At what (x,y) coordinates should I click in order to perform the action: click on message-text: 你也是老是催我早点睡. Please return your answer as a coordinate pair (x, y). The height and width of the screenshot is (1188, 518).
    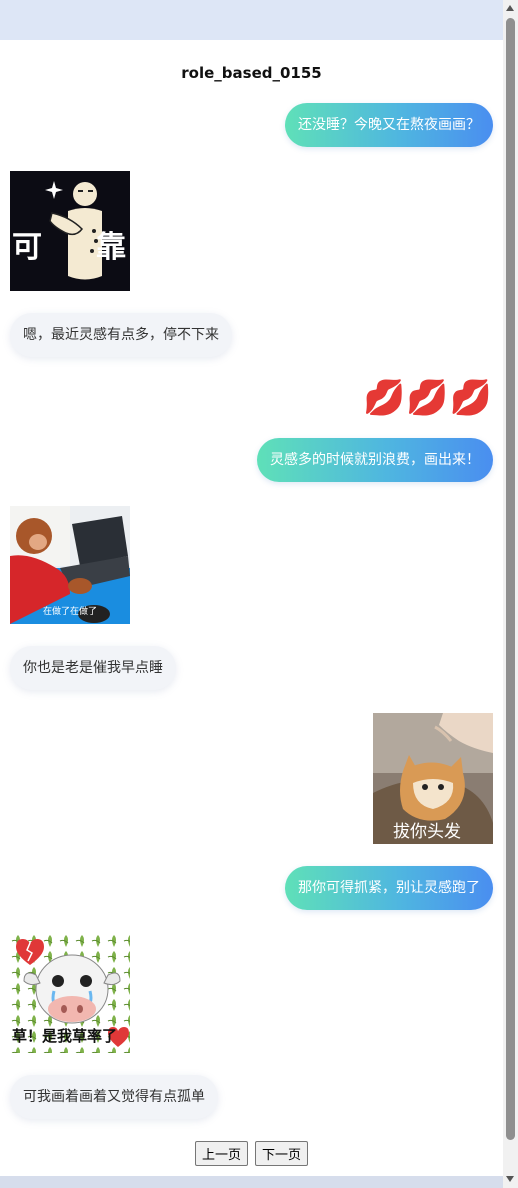
    Looking at the image, I should click on (93, 668).